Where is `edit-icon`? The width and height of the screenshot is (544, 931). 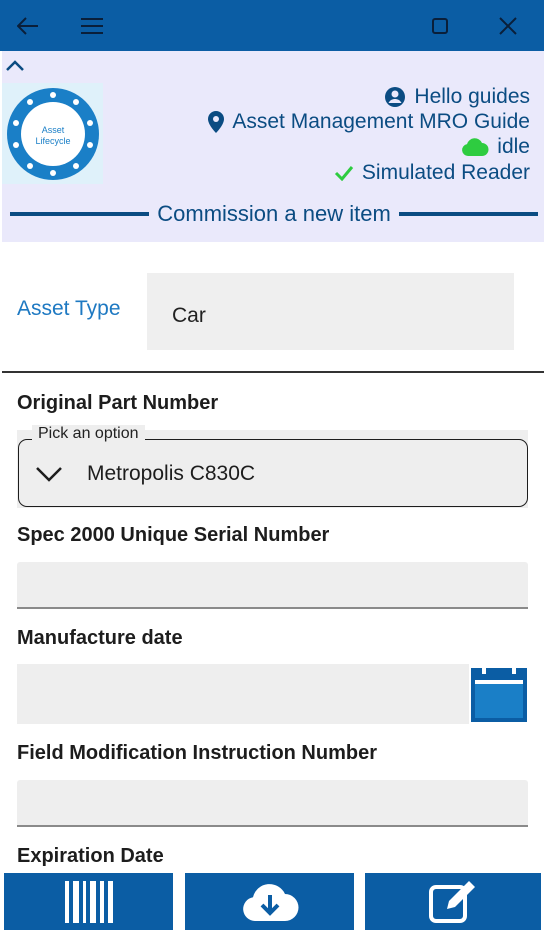
edit-icon is located at coordinates (452, 901).